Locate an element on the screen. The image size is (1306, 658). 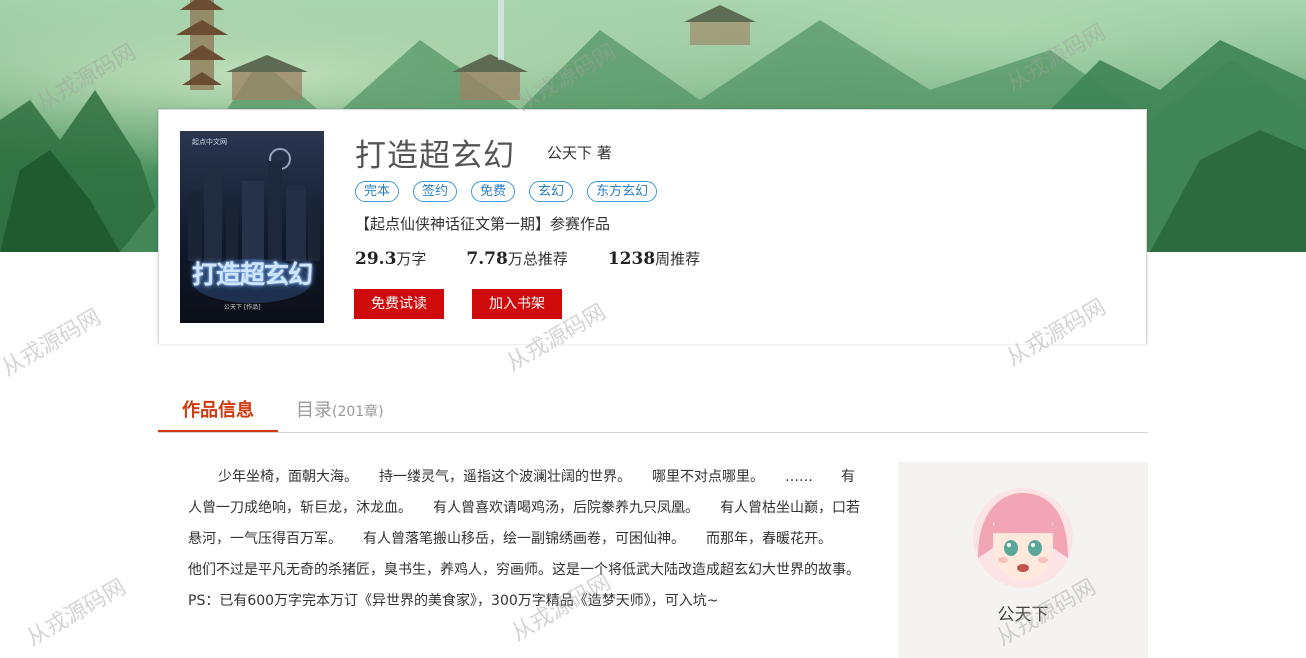
contest-label: 【起点仙侠神话征文第一期】参赛作品 is located at coordinates (483, 224).